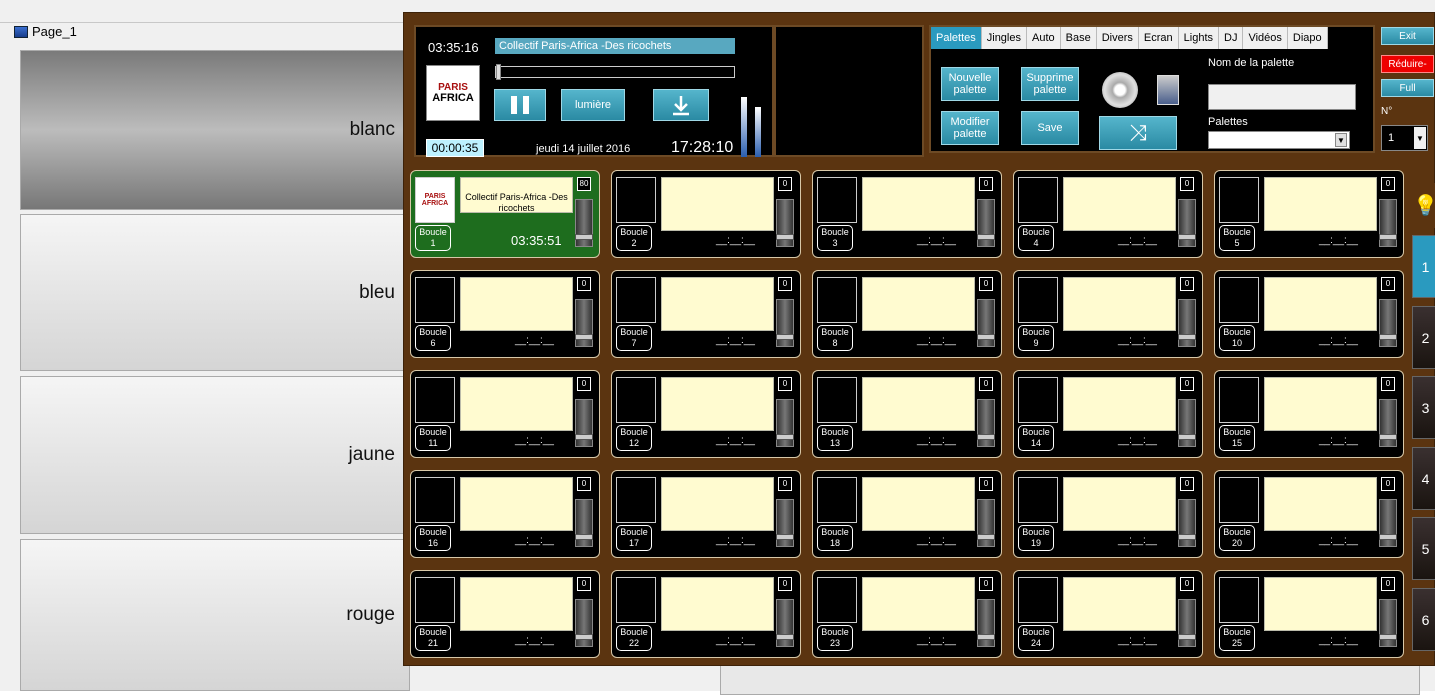  I want to click on tab-divers: Divers, so click(1117, 38).